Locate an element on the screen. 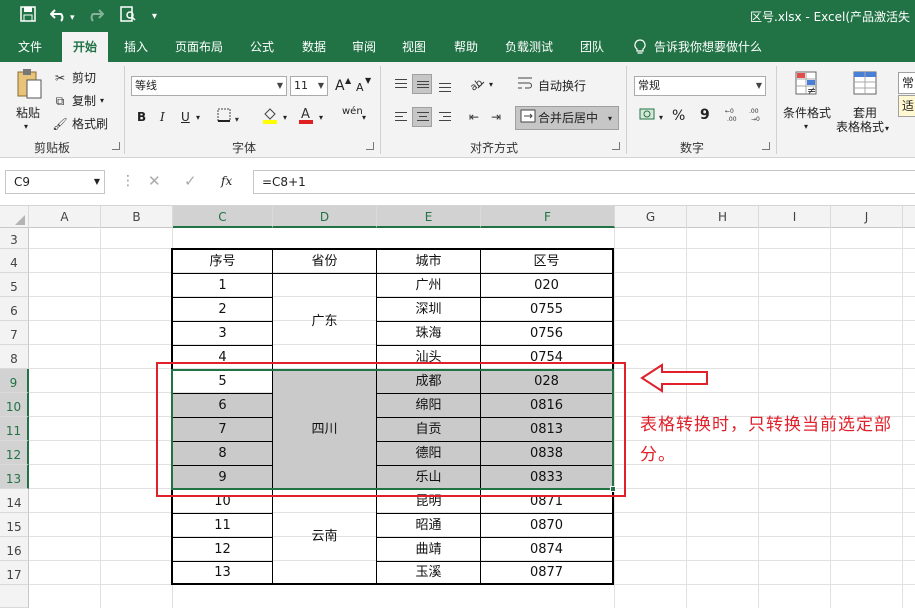 Image resolution: width=915 pixels, height=608 pixels. cell-style-normal: 常 is located at coordinates (906, 83).